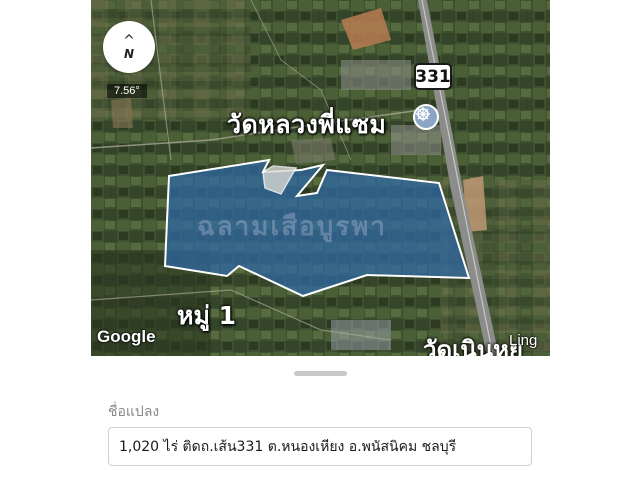  I want to click on village-label: หมู่ 1, so click(207, 315).